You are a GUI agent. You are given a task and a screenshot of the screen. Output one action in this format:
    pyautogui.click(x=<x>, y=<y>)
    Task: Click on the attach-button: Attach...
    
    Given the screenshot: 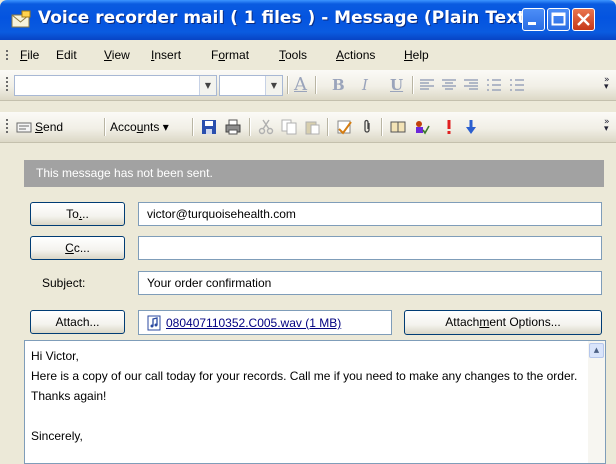 What is the action you would take?
    pyautogui.click(x=77, y=322)
    